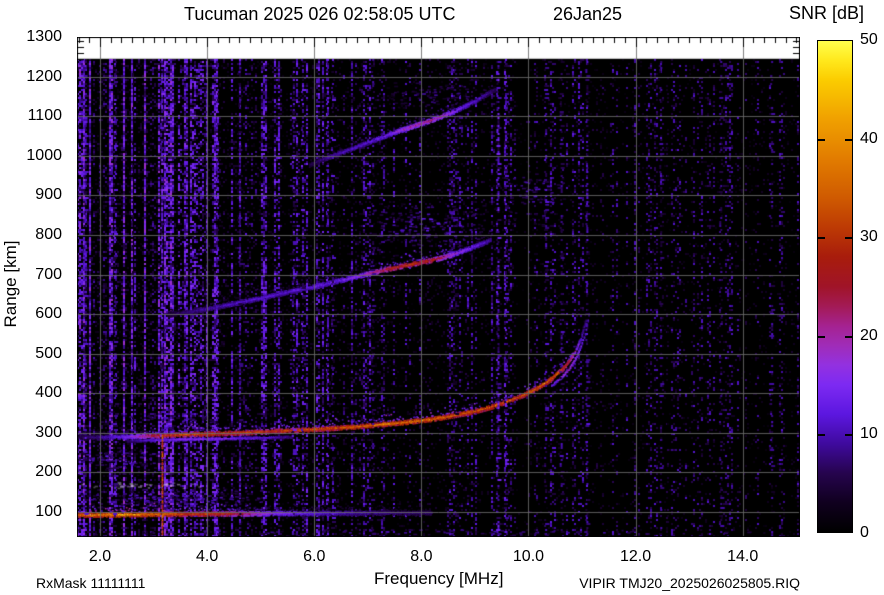 The height and width of the screenshot is (595, 884). Describe the element at coordinates (743, 556) in the screenshot. I see `x-tick-label: 14.0` at that location.